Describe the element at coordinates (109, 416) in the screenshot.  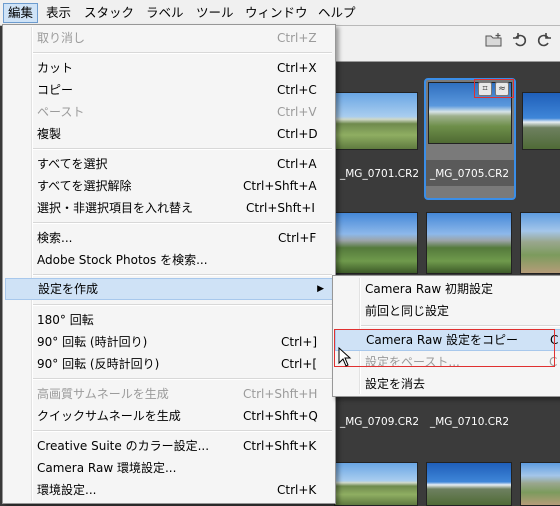
I see `menu-item-label: クイックサムネールを生成` at that location.